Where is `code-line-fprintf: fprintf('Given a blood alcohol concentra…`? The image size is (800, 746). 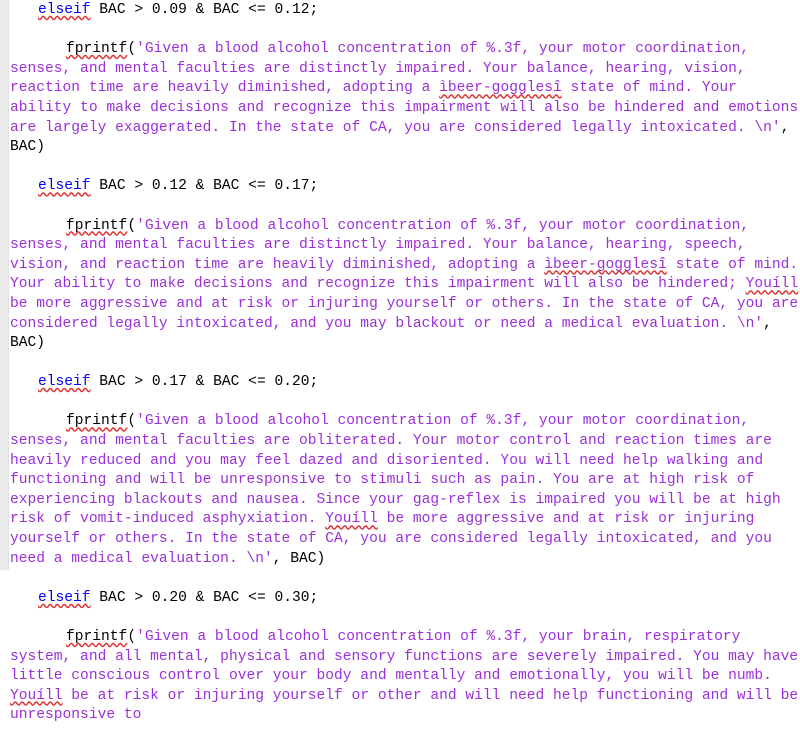 code-line-fprintf: fprintf('Given a blood alcohol concentra… is located at coordinates (405, 677).